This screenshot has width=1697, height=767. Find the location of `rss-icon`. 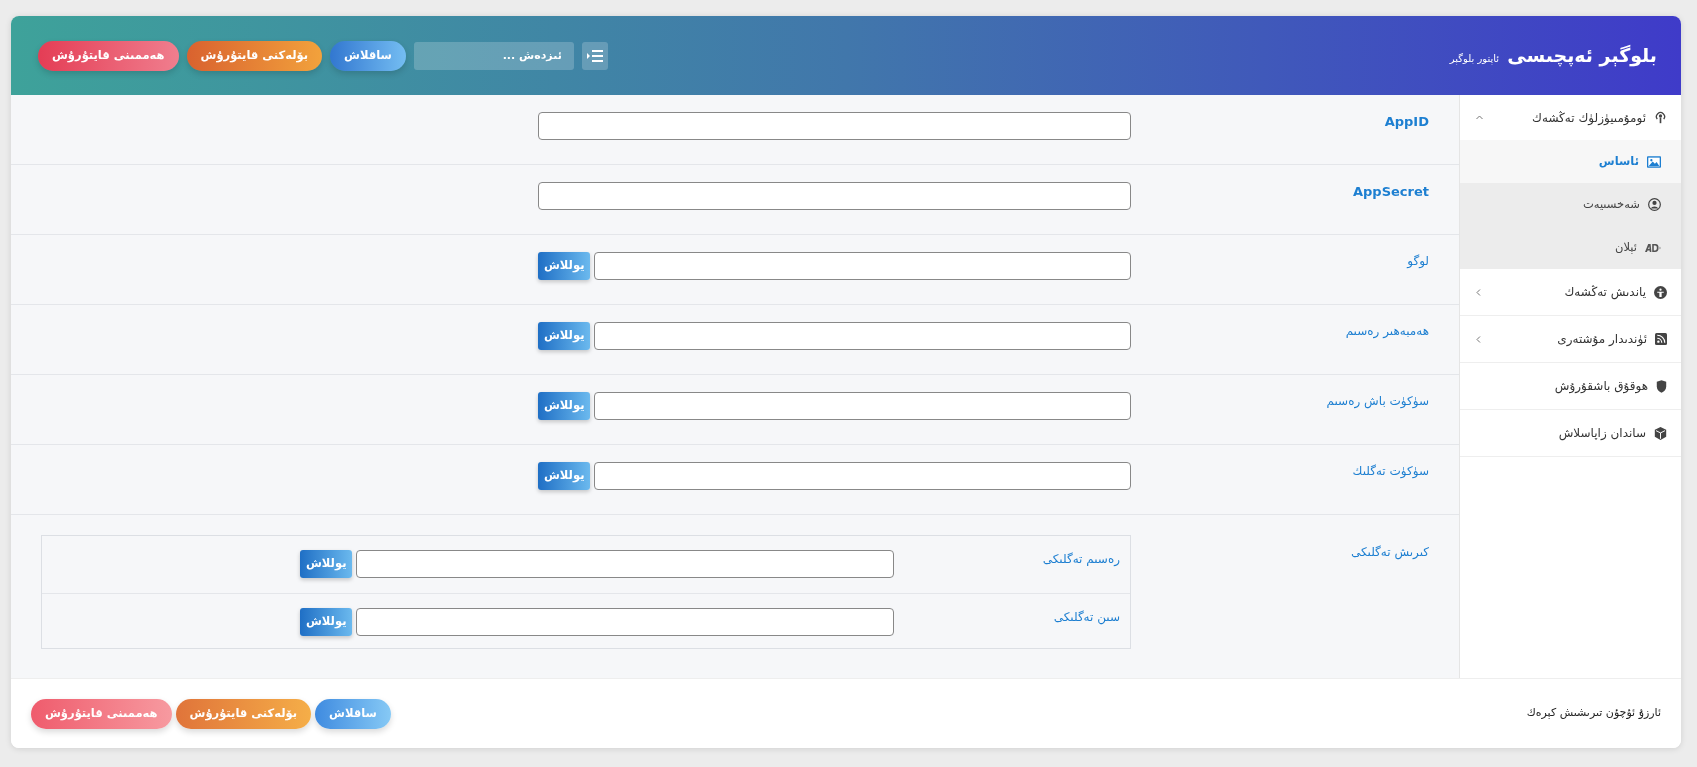

rss-icon is located at coordinates (1661, 339).